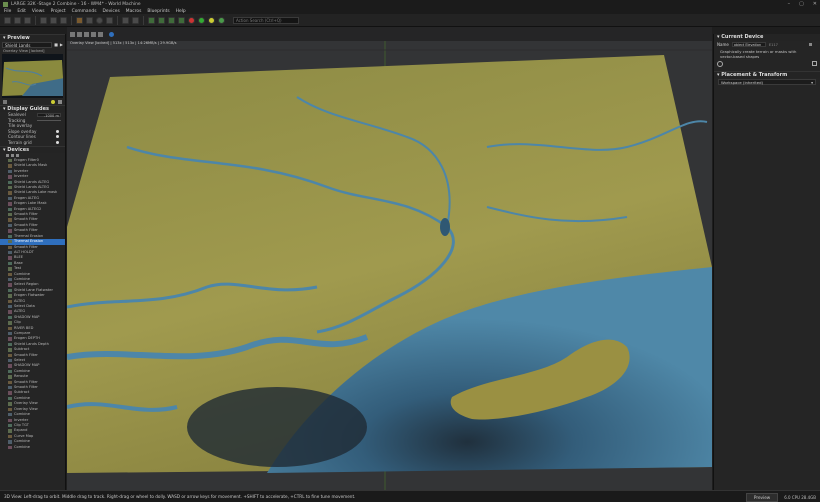  I want to click on terrain-grid-row: Terrain grid, so click(32, 143).